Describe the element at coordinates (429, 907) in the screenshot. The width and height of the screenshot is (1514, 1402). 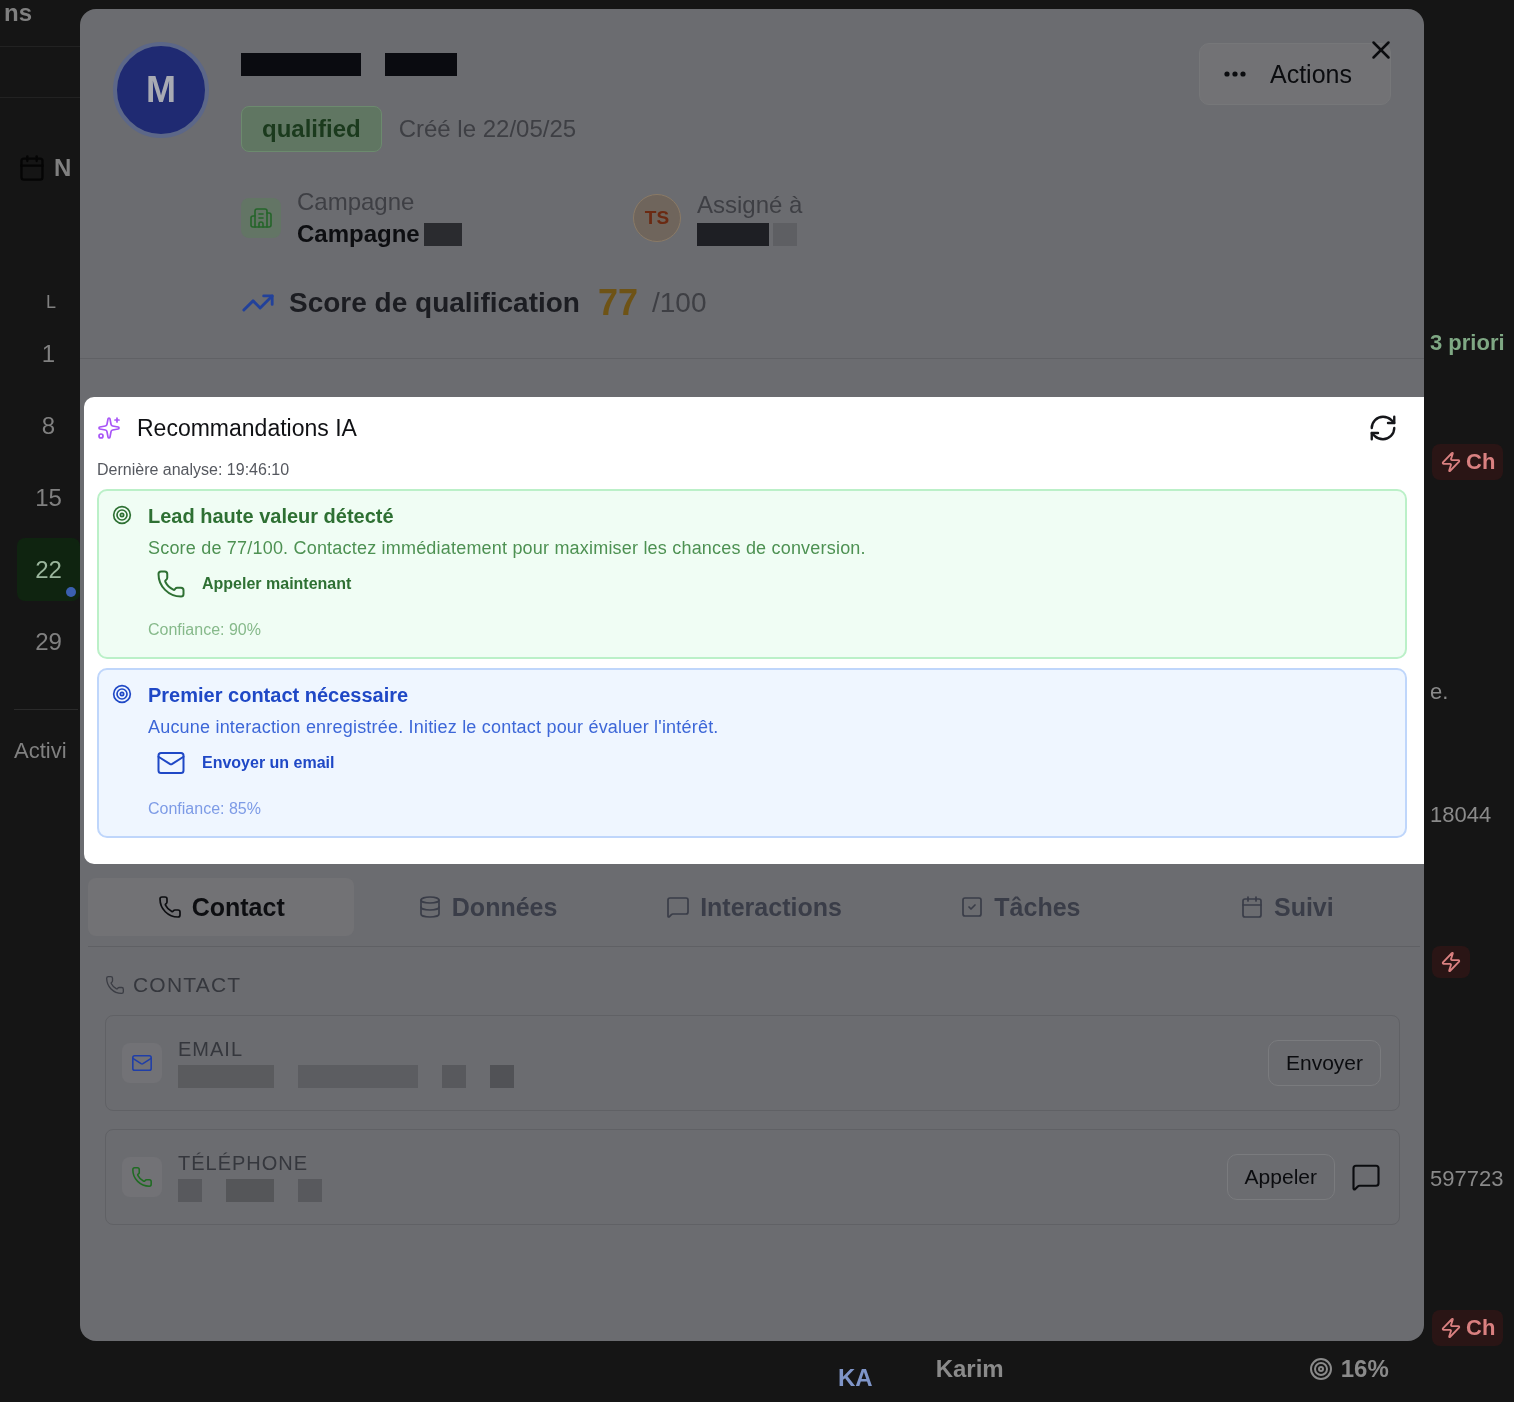
I see `database-icon` at that location.